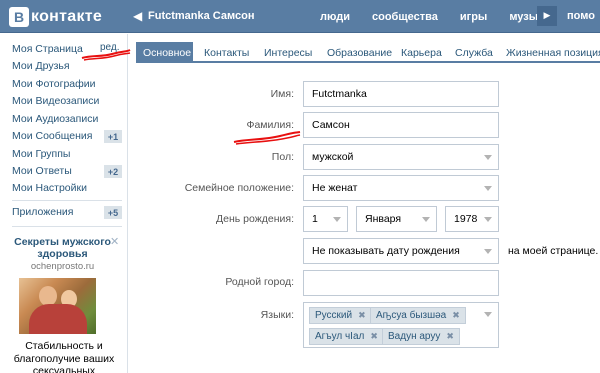 This screenshot has width=600, height=373. I want to click on last-name-field: Самсон, so click(401, 125).